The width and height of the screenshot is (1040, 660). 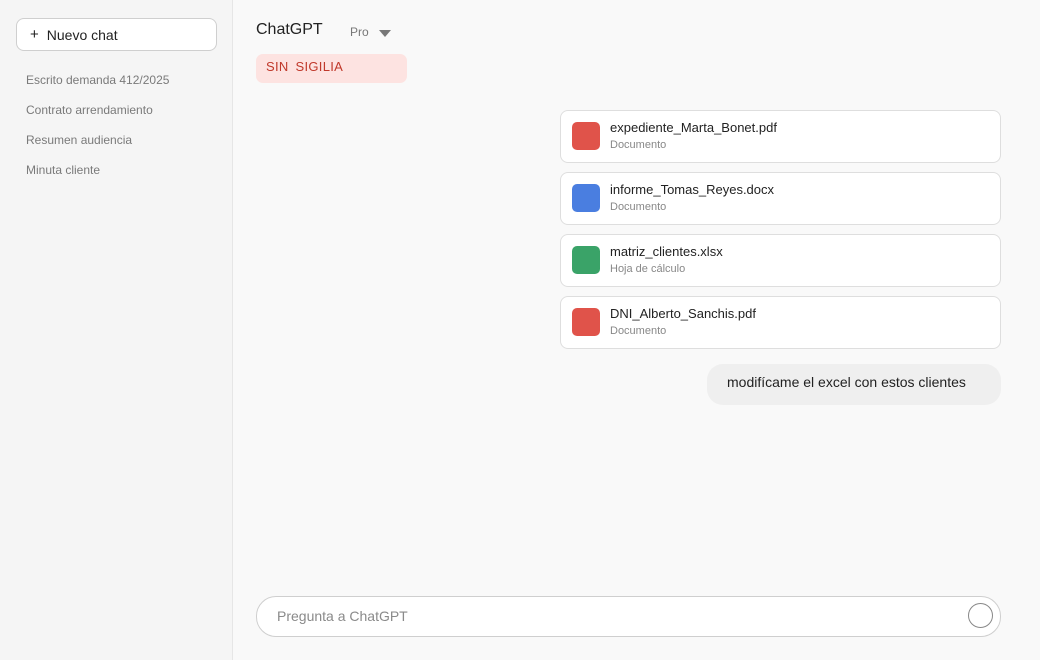 I want to click on model-name: ChatGPT, so click(x=289, y=30).